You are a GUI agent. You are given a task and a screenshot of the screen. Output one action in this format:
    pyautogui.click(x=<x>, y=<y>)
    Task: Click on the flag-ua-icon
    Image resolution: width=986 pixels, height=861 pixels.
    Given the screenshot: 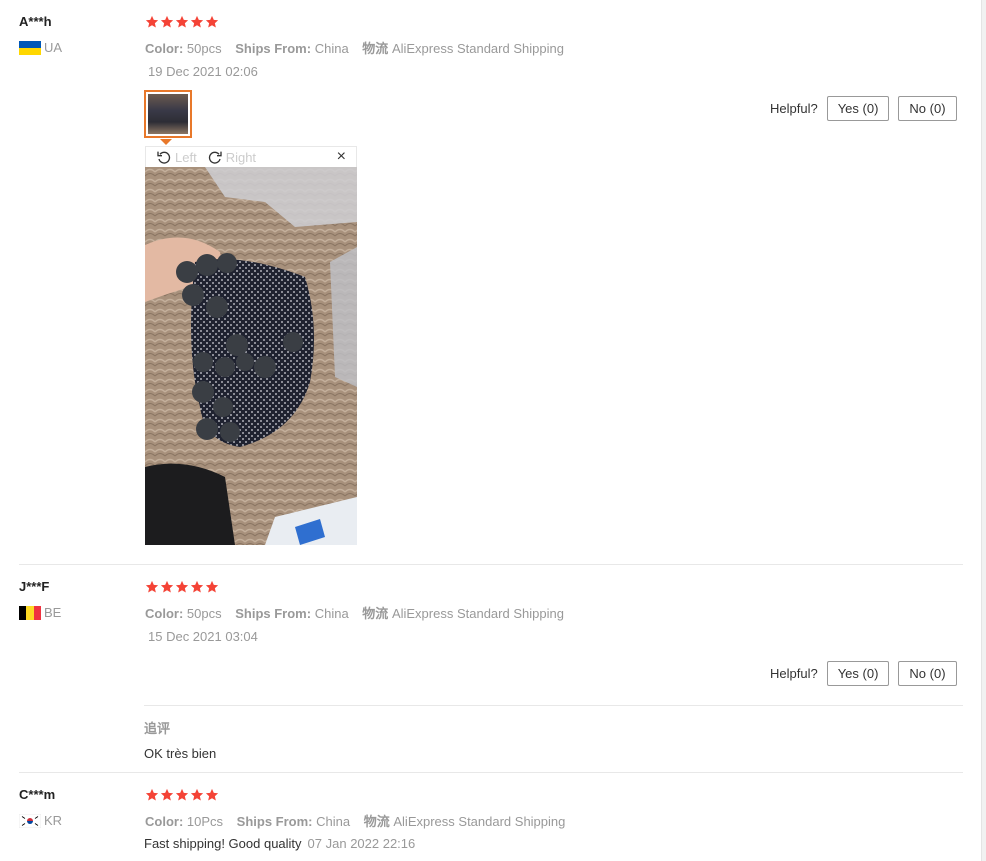 What is the action you would take?
    pyautogui.click(x=30, y=48)
    